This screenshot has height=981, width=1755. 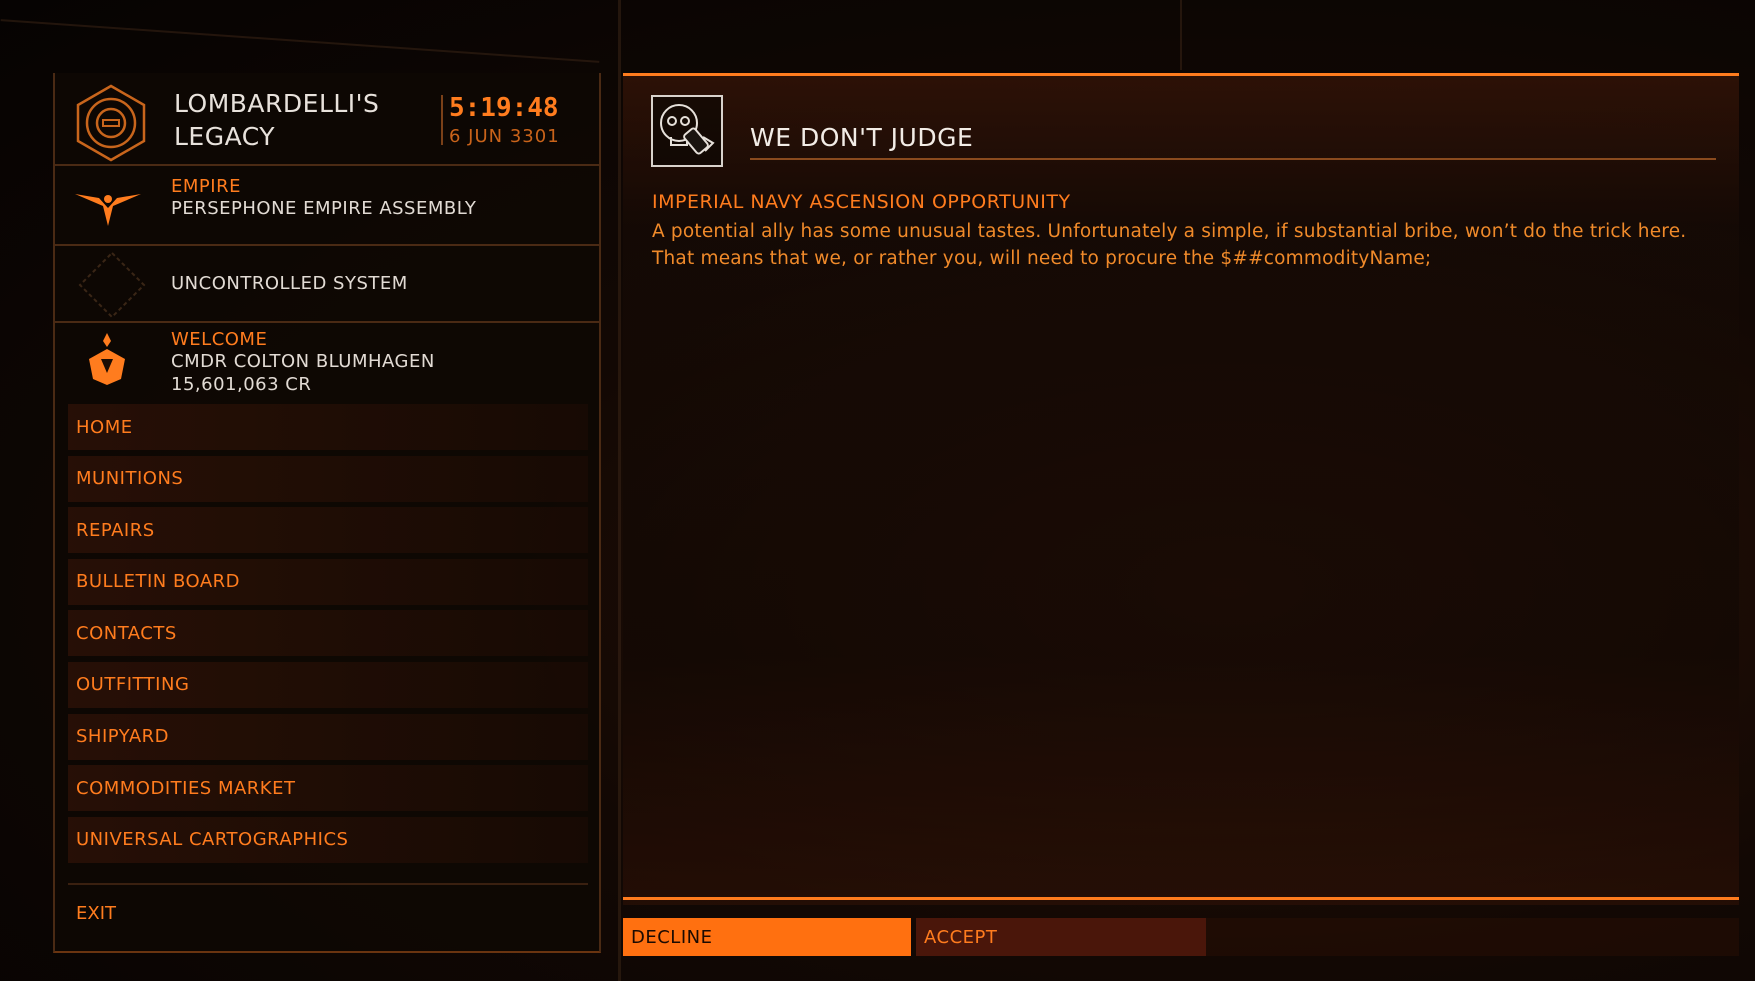 I want to click on menu-item-contacts: CONTACTS, so click(x=328, y=633).